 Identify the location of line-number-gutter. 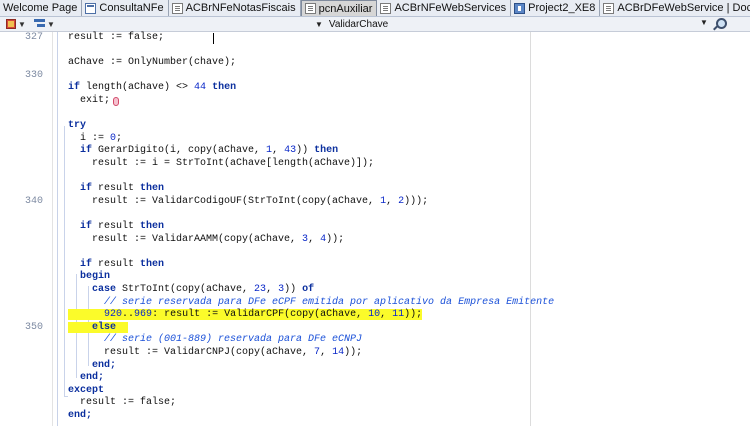
(21, 229).